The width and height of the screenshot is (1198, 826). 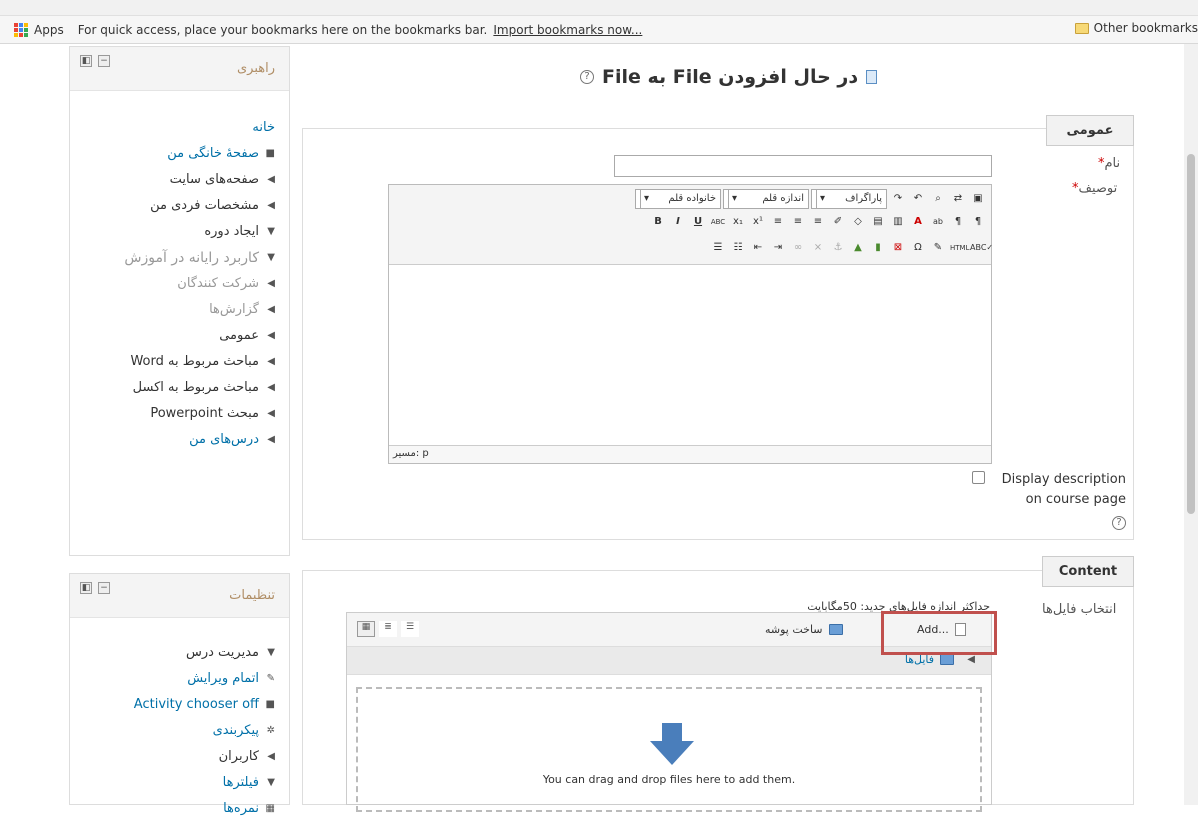 What do you see at coordinates (918, 199) in the screenshot?
I see `undo-icon: ↶` at bounding box center [918, 199].